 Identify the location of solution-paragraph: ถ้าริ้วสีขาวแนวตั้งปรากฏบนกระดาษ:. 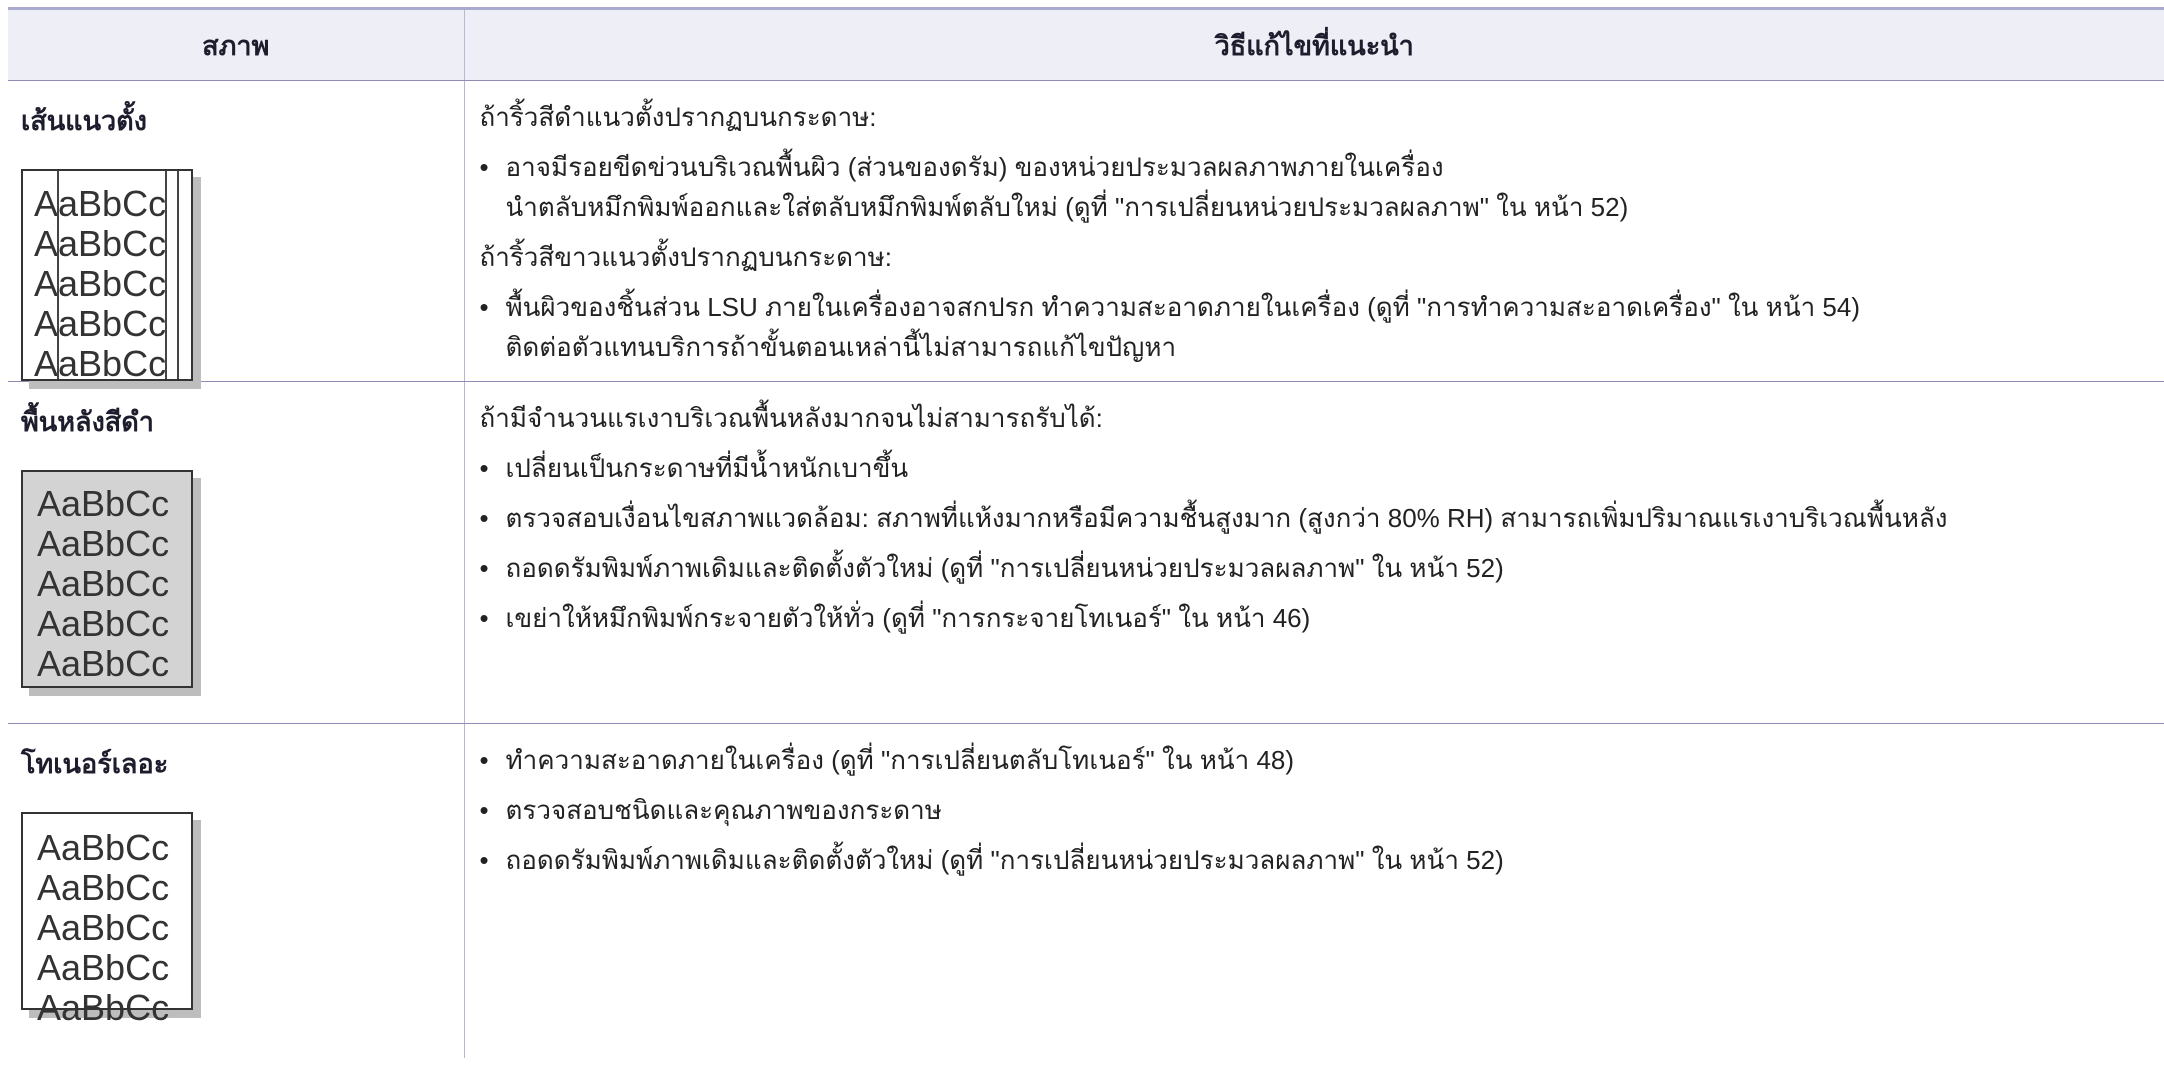
(686, 257).